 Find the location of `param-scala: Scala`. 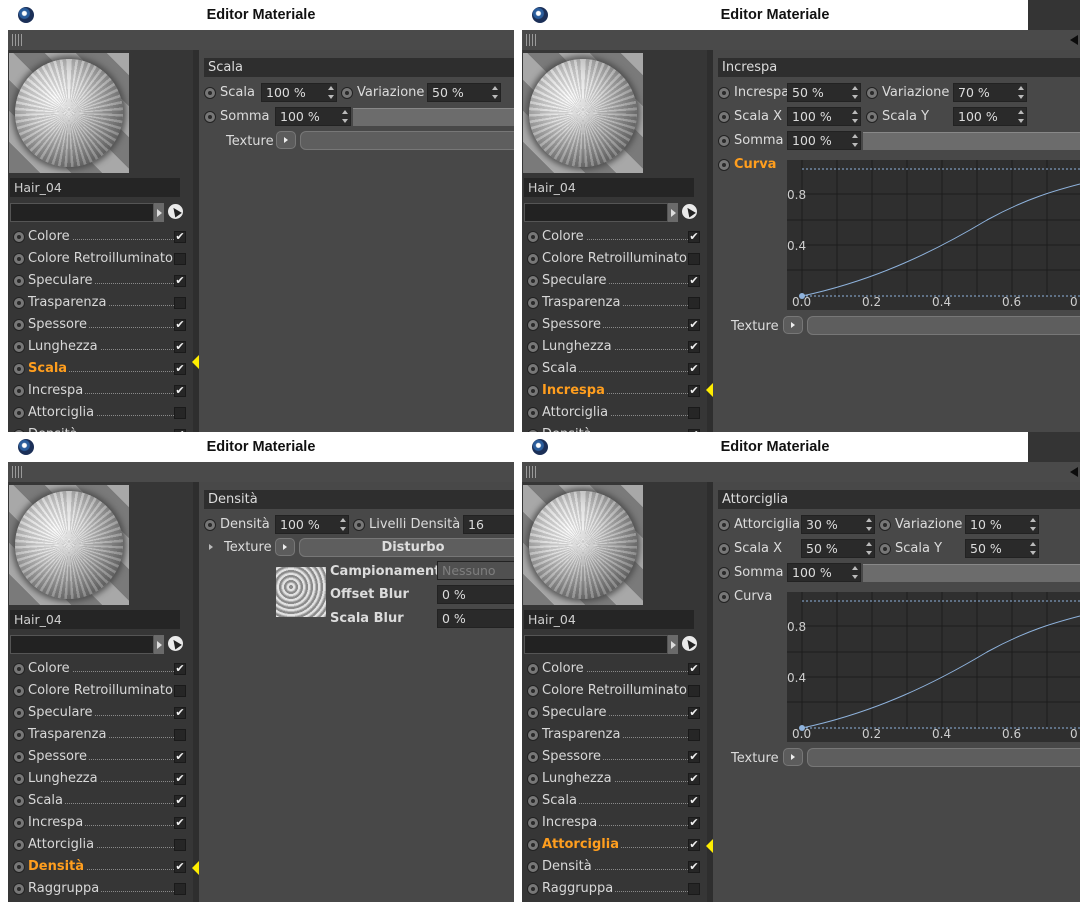

param-scala: Scala is located at coordinates (234, 93).